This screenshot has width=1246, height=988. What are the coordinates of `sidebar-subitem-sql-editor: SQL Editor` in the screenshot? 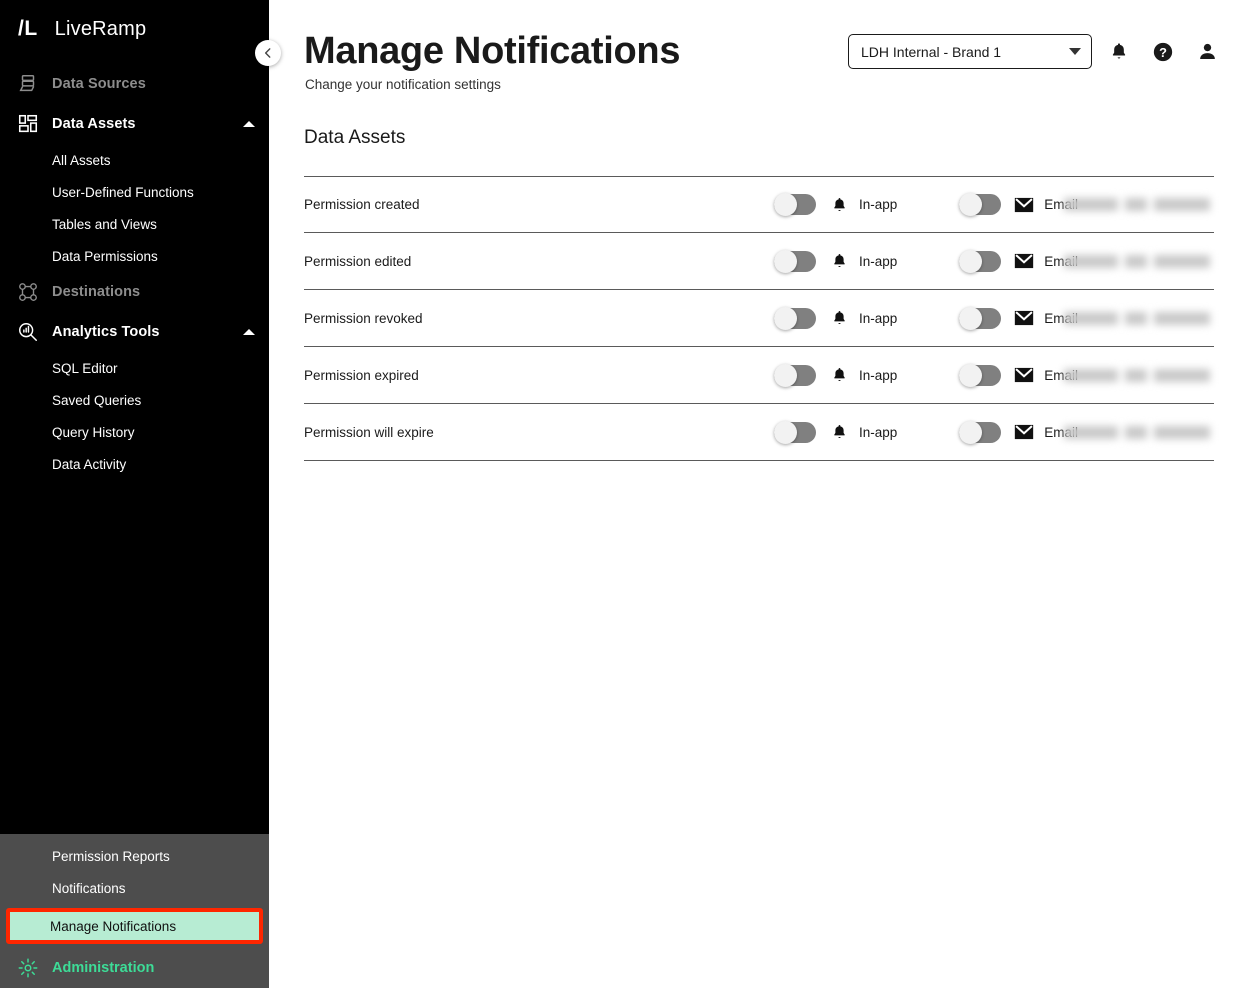 It's located at (134, 368).